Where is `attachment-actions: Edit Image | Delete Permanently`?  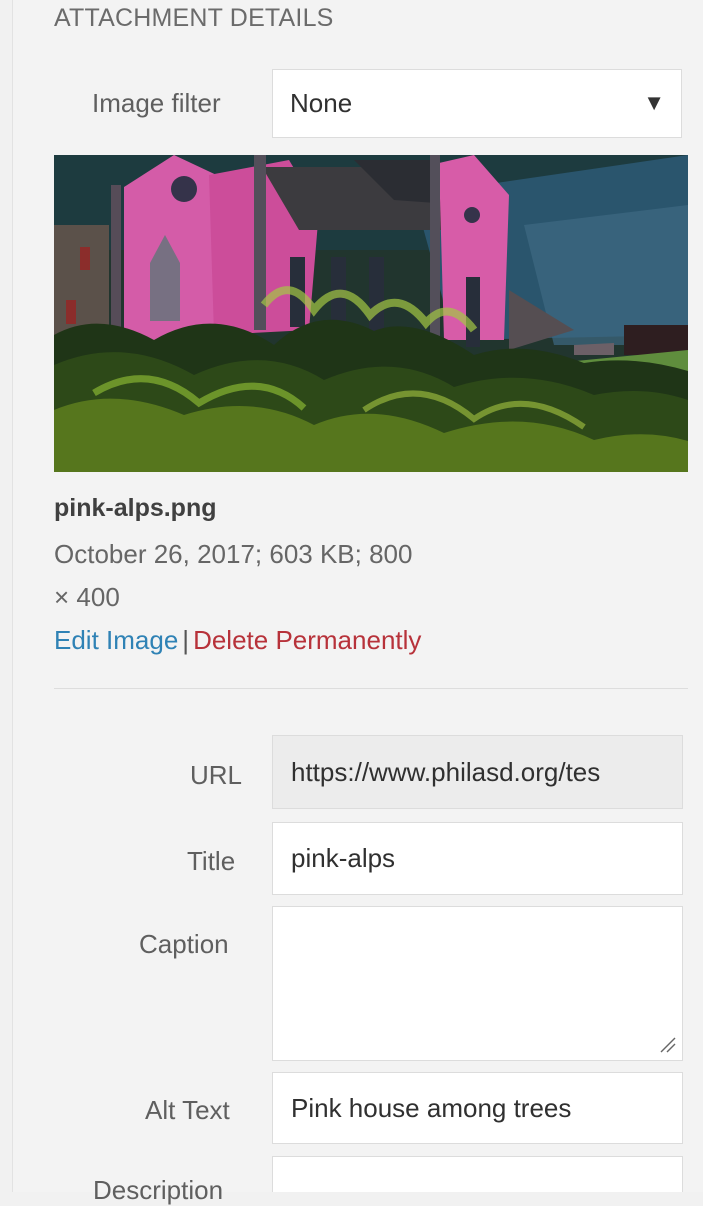
attachment-actions: Edit Image | Delete Permanently is located at coordinates (237, 640).